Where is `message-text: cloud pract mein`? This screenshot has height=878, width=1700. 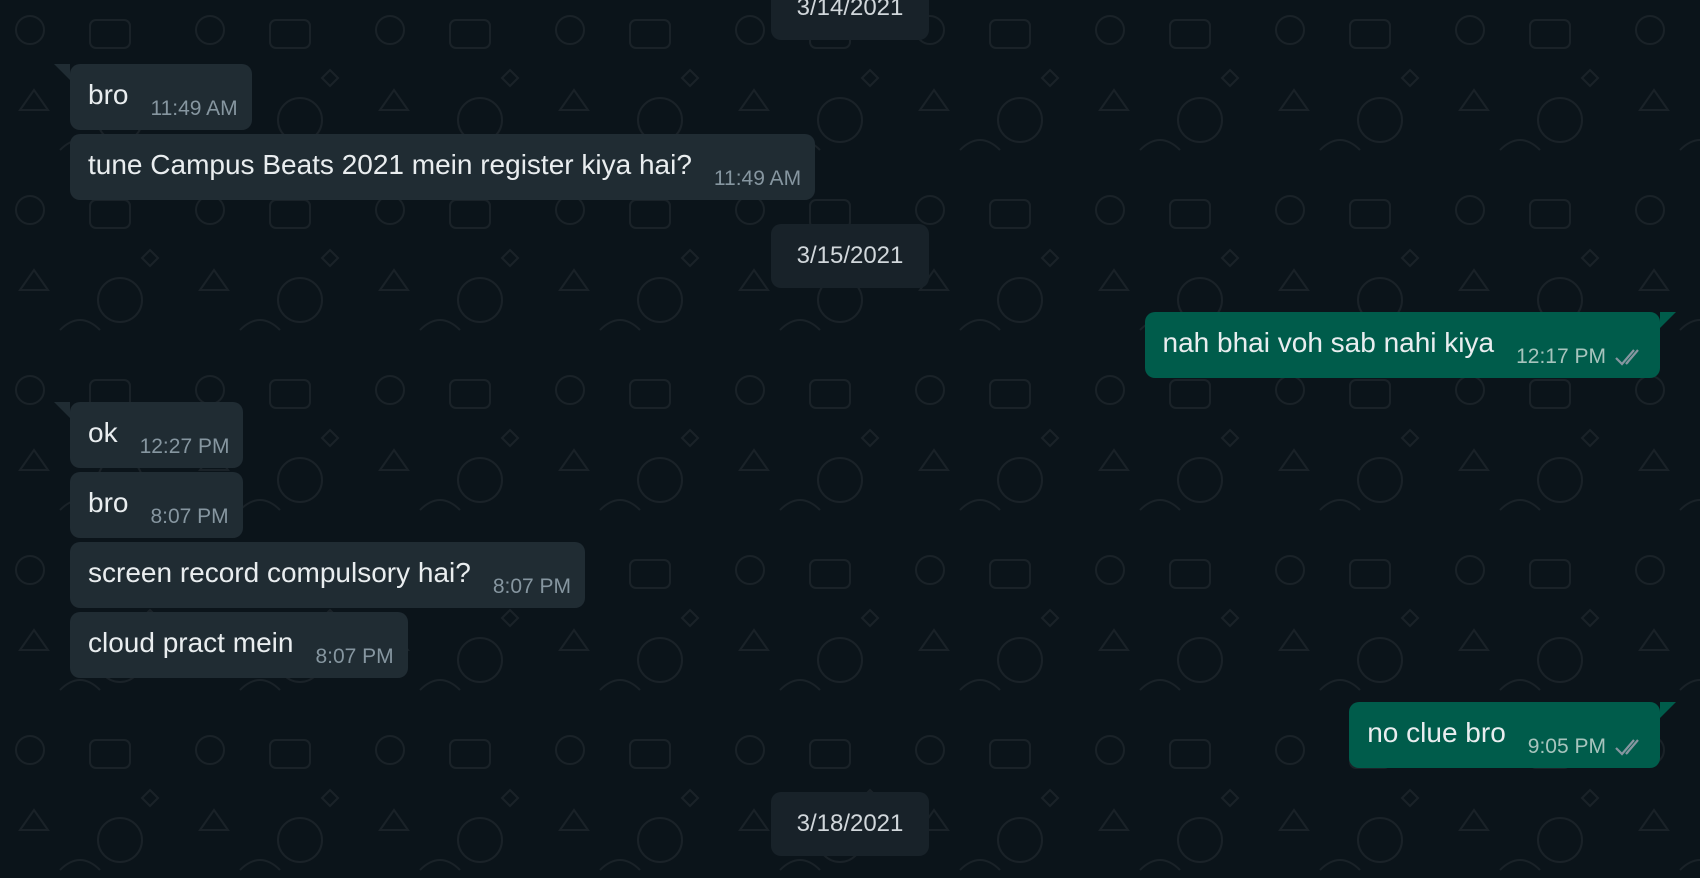
message-text: cloud pract mein is located at coordinates (191, 642).